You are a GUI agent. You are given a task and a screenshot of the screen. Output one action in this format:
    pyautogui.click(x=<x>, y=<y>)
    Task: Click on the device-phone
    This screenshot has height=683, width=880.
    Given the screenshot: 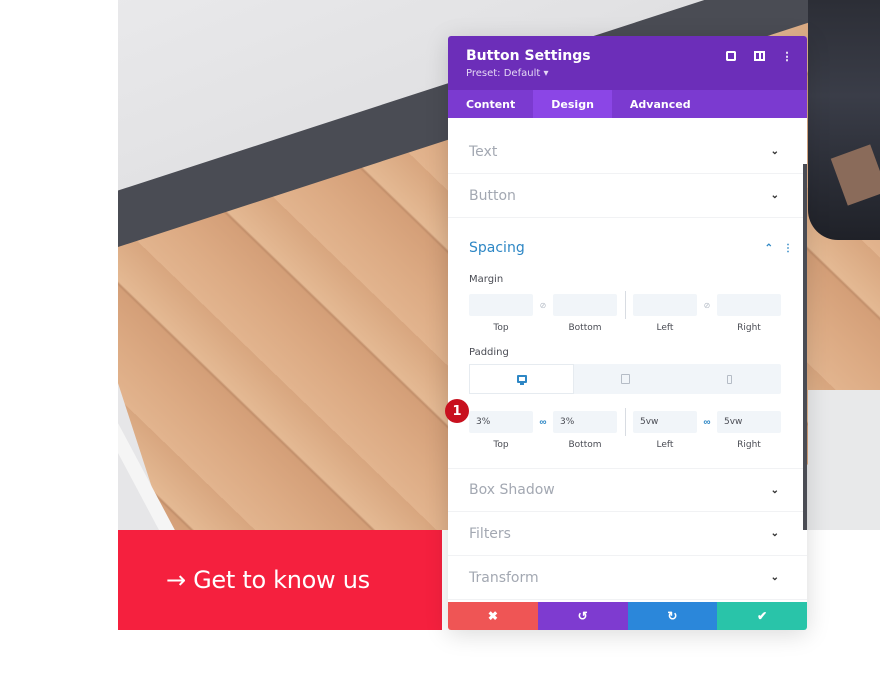 What is the action you would take?
    pyautogui.click(x=729, y=379)
    